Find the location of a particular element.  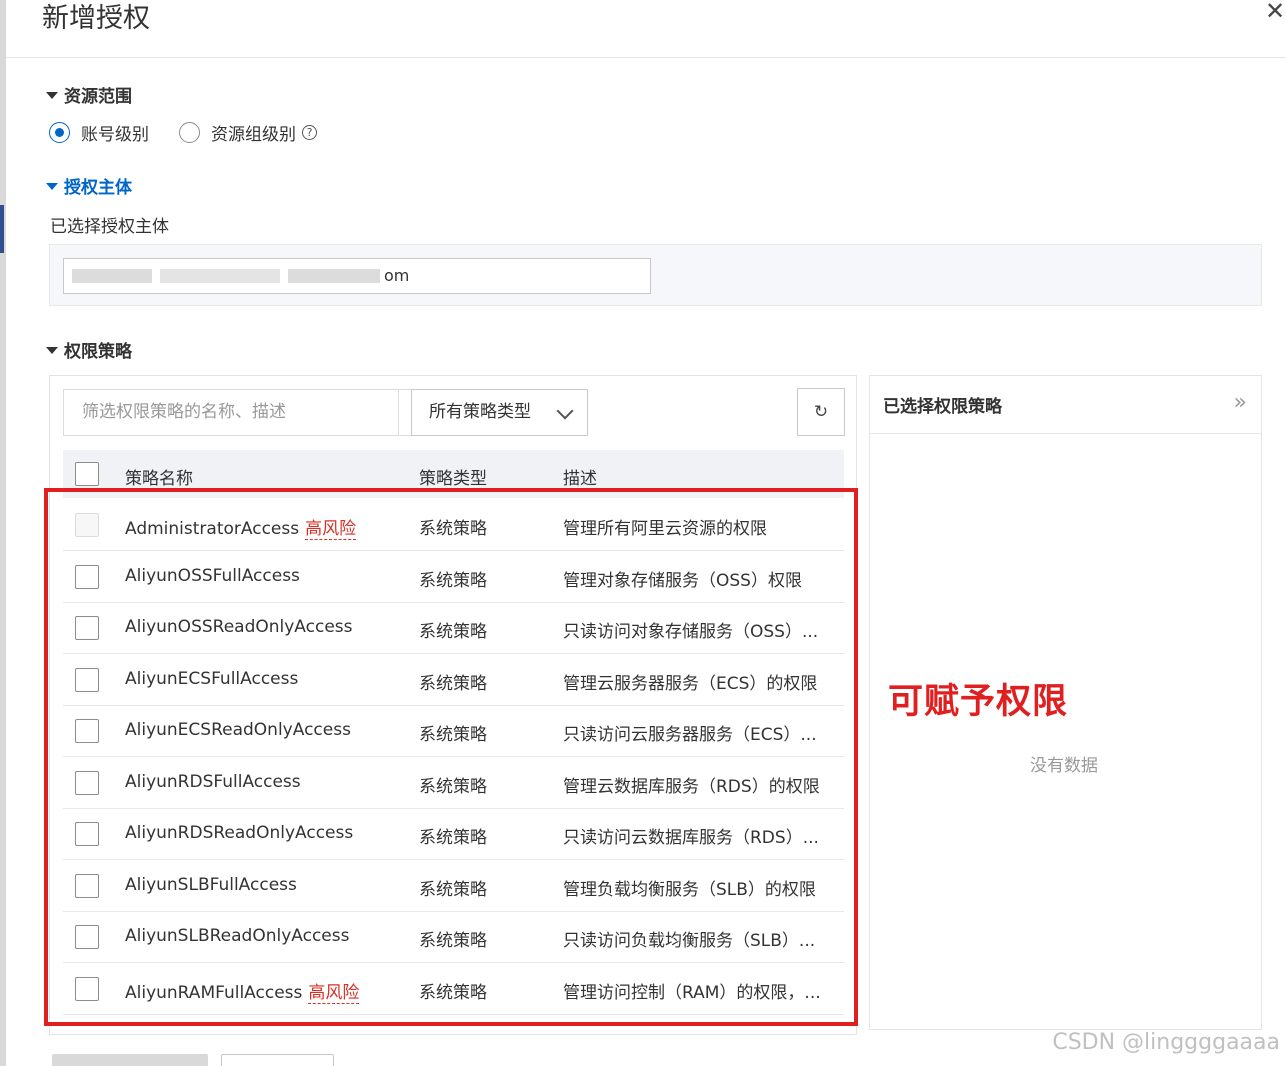

dialog-title: 新增授权 is located at coordinates (96, 18).